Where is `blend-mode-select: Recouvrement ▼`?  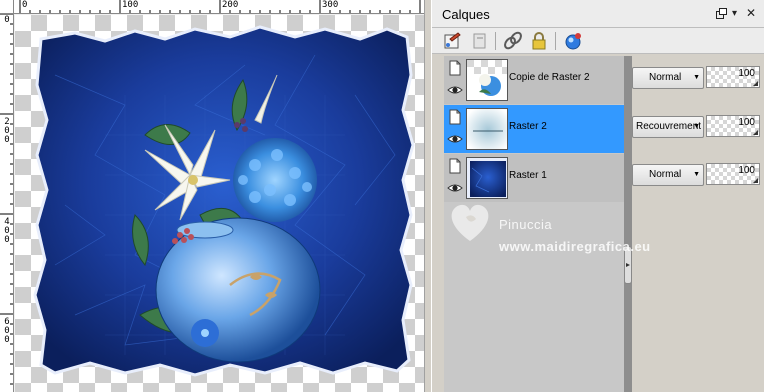 blend-mode-select: Recouvrement ▼ is located at coordinates (668, 127).